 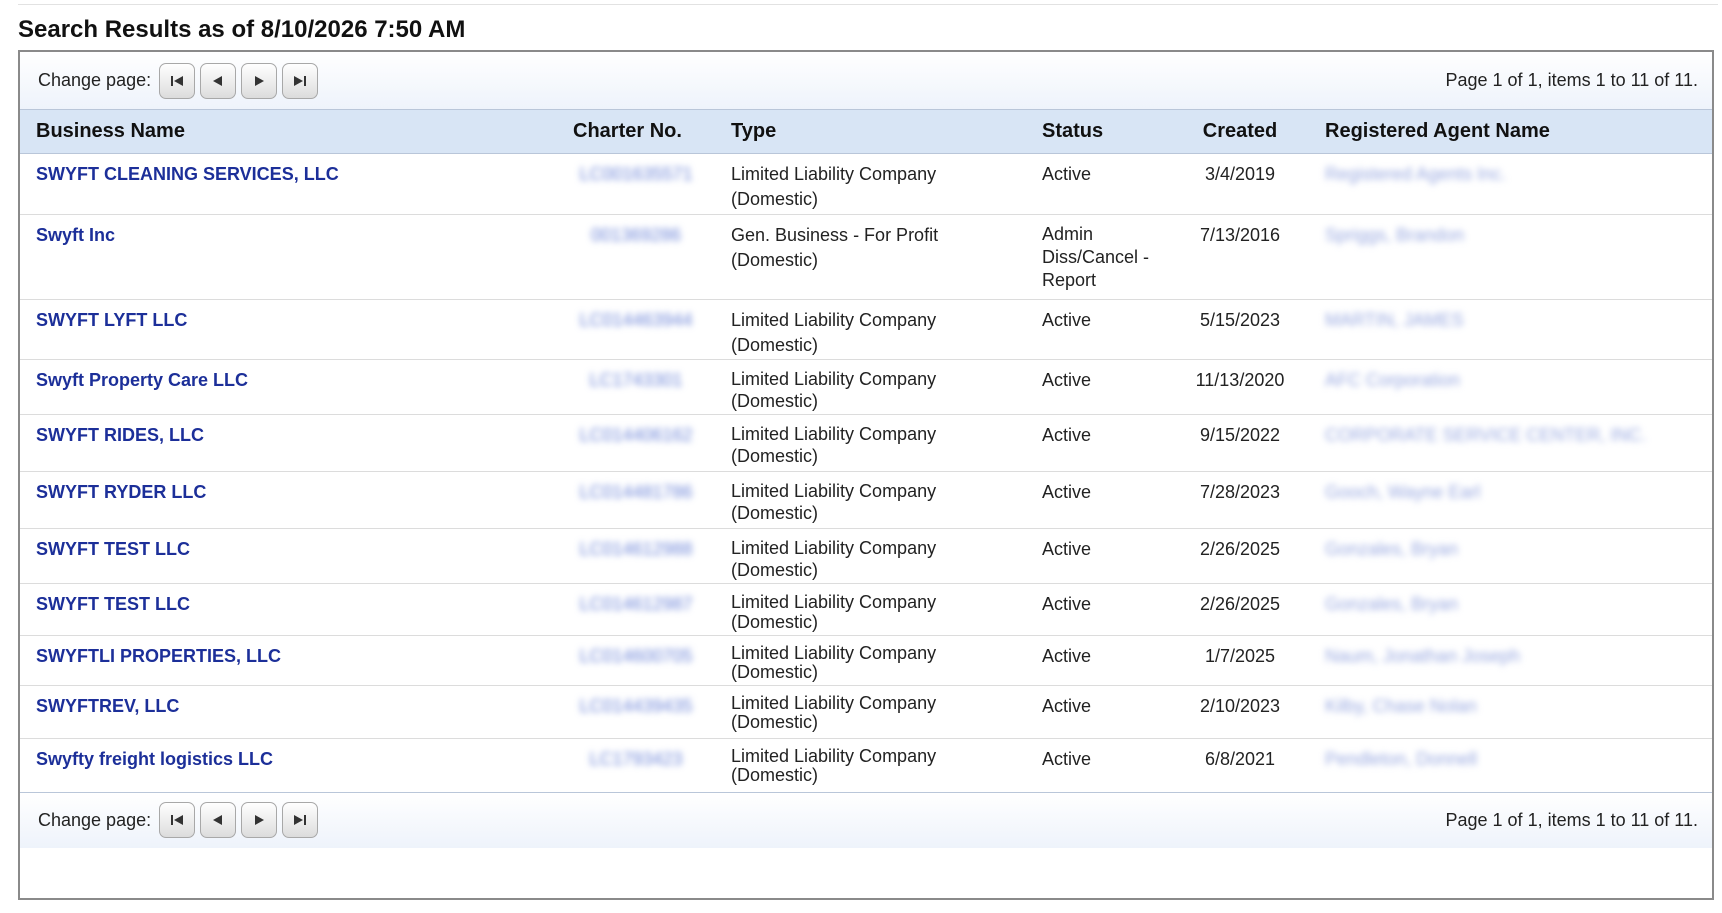 I want to click on business-name-link: Swyft Inc, so click(x=75, y=235).